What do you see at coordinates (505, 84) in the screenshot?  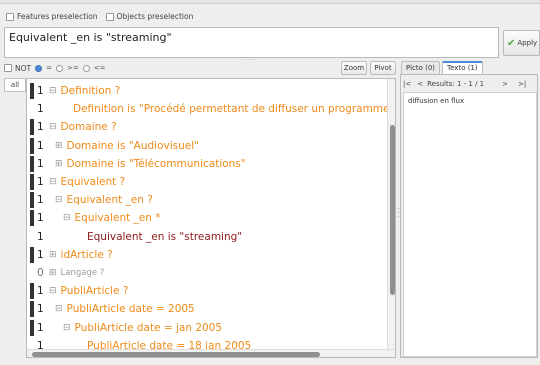 I see `next-page-button: >` at bounding box center [505, 84].